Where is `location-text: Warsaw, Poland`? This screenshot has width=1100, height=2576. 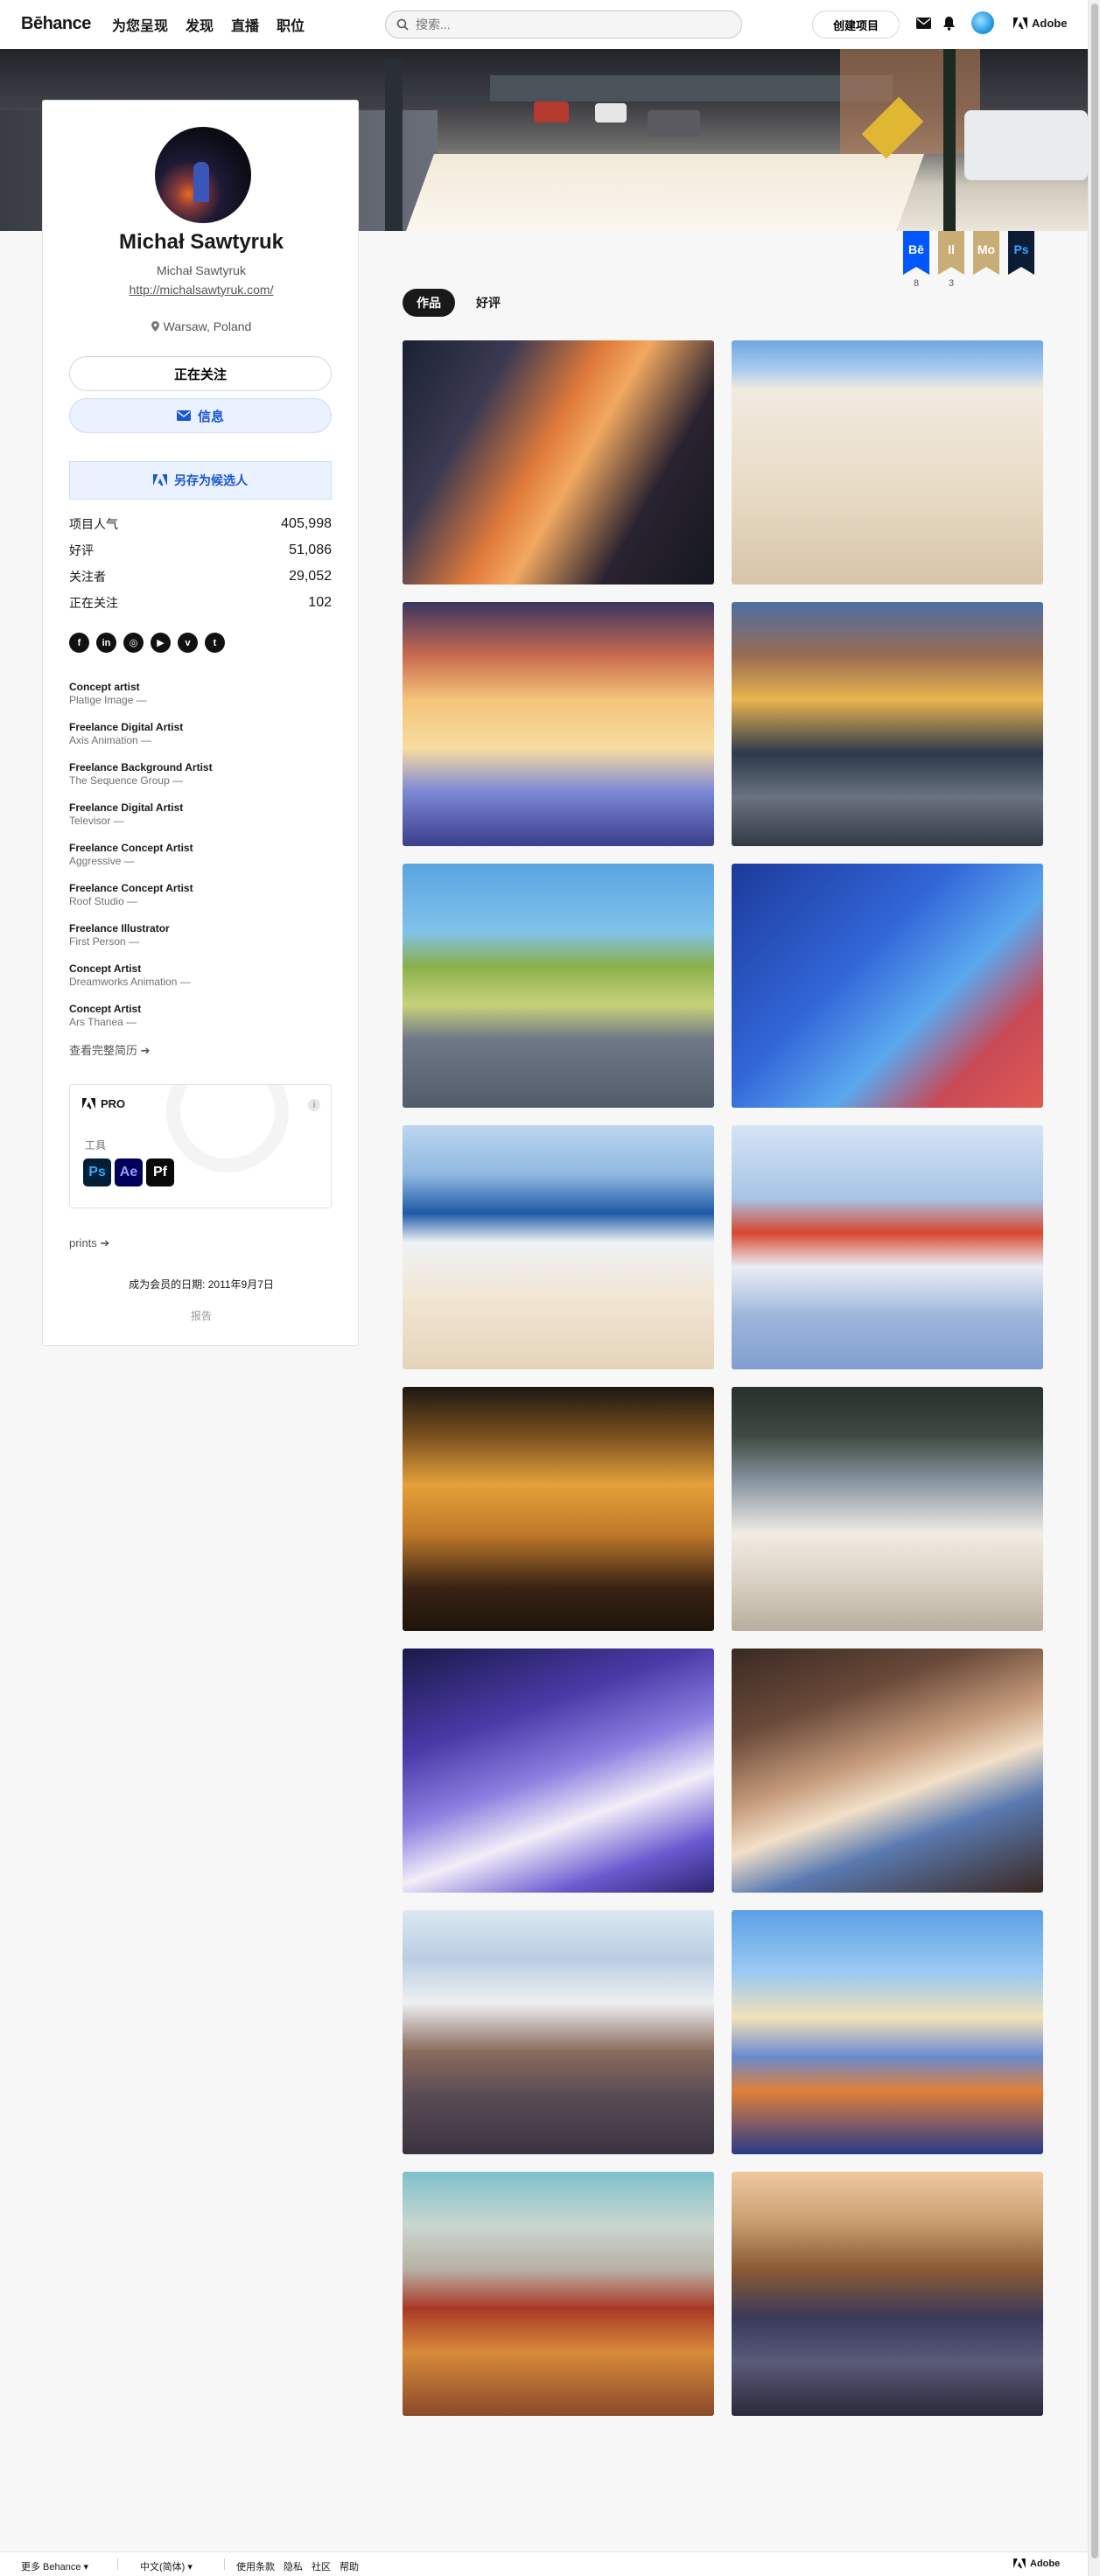 location-text: Warsaw, Poland is located at coordinates (207, 326).